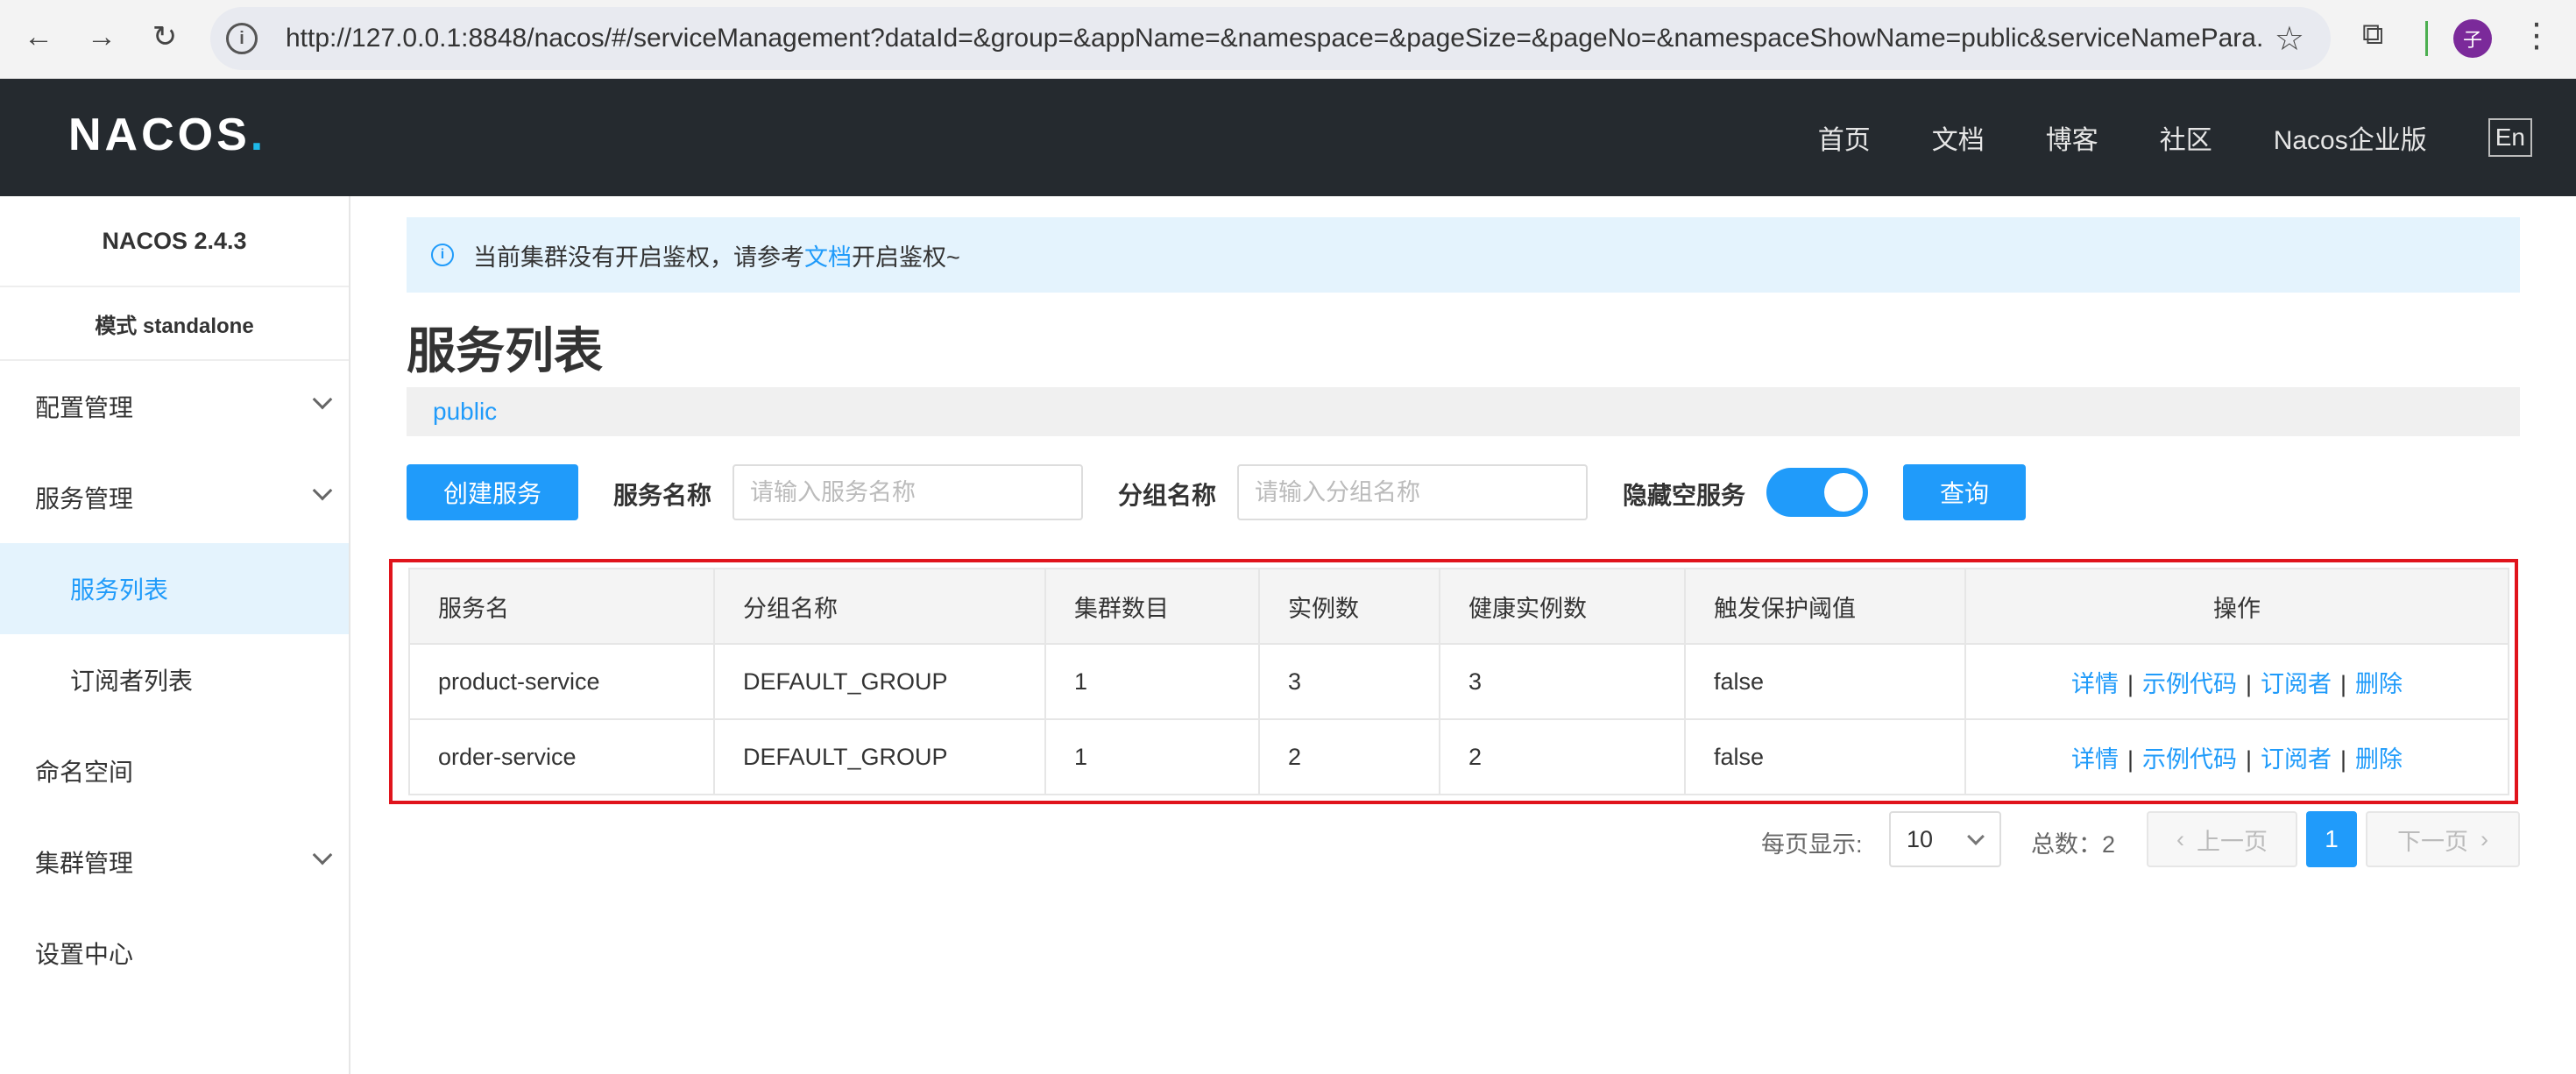  I want to click on nav-blog: 博客, so click(2072, 138).